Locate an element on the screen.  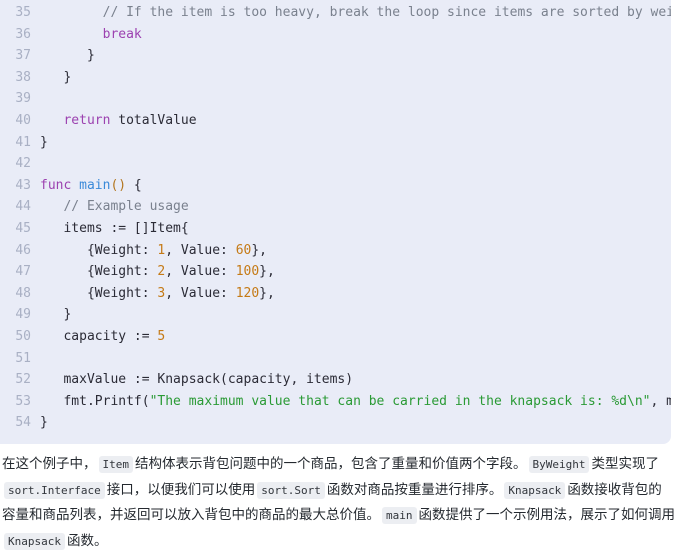
line-content: func main() { is located at coordinates (91, 186).